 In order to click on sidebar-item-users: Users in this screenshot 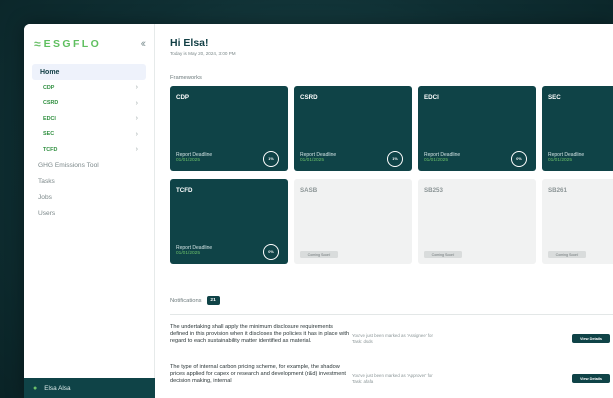, I will do `click(89, 214)`.